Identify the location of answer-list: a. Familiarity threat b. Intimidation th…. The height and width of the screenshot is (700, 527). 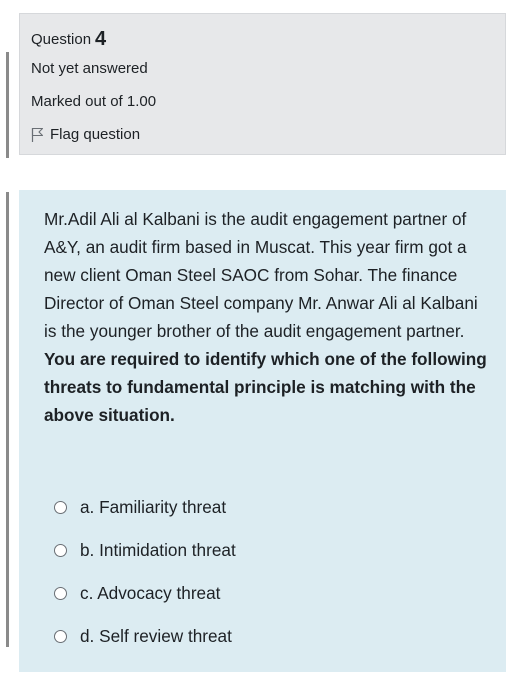
(145, 572).